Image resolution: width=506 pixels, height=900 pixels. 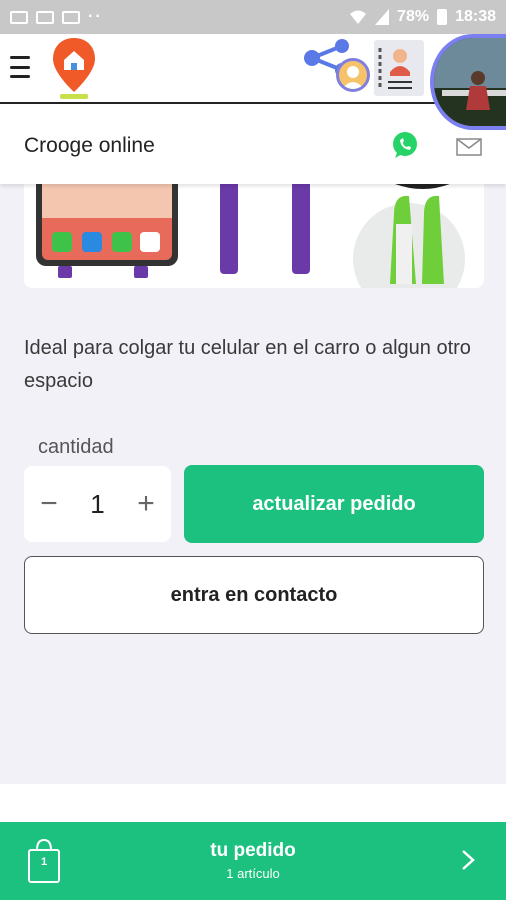 I want to click on laptop-notification-icon, so click(x=71, y=17).